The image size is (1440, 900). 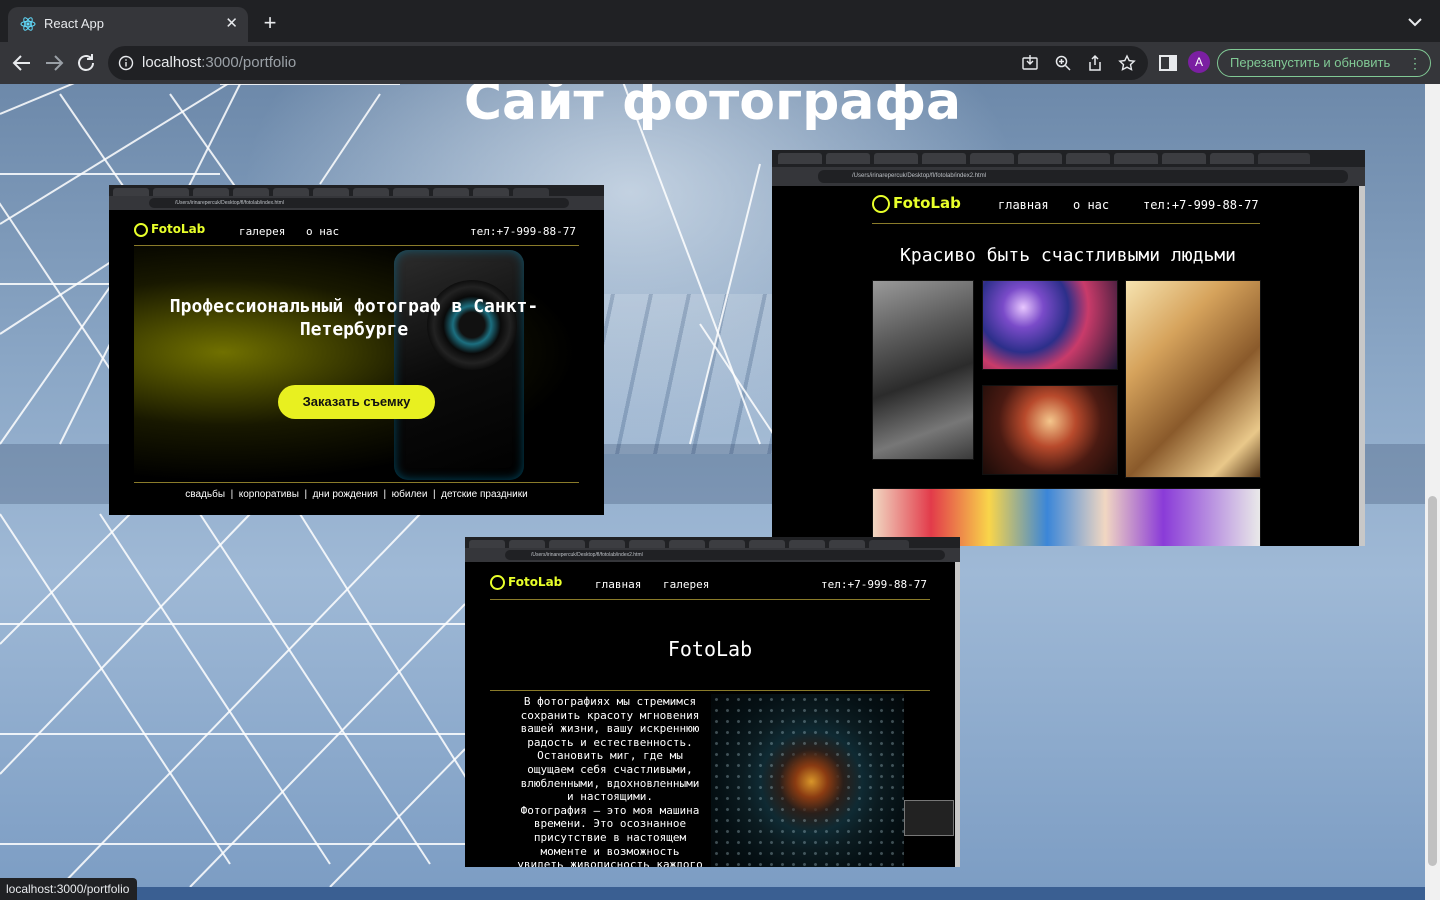 I want to click on profile-avatar: A, so click(x=1199, y=62).